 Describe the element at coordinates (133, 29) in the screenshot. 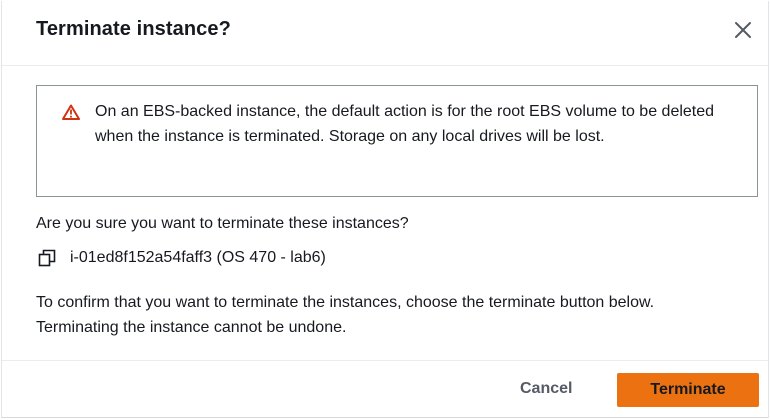

I see `dialog-title: Terminate instance?` at that location.